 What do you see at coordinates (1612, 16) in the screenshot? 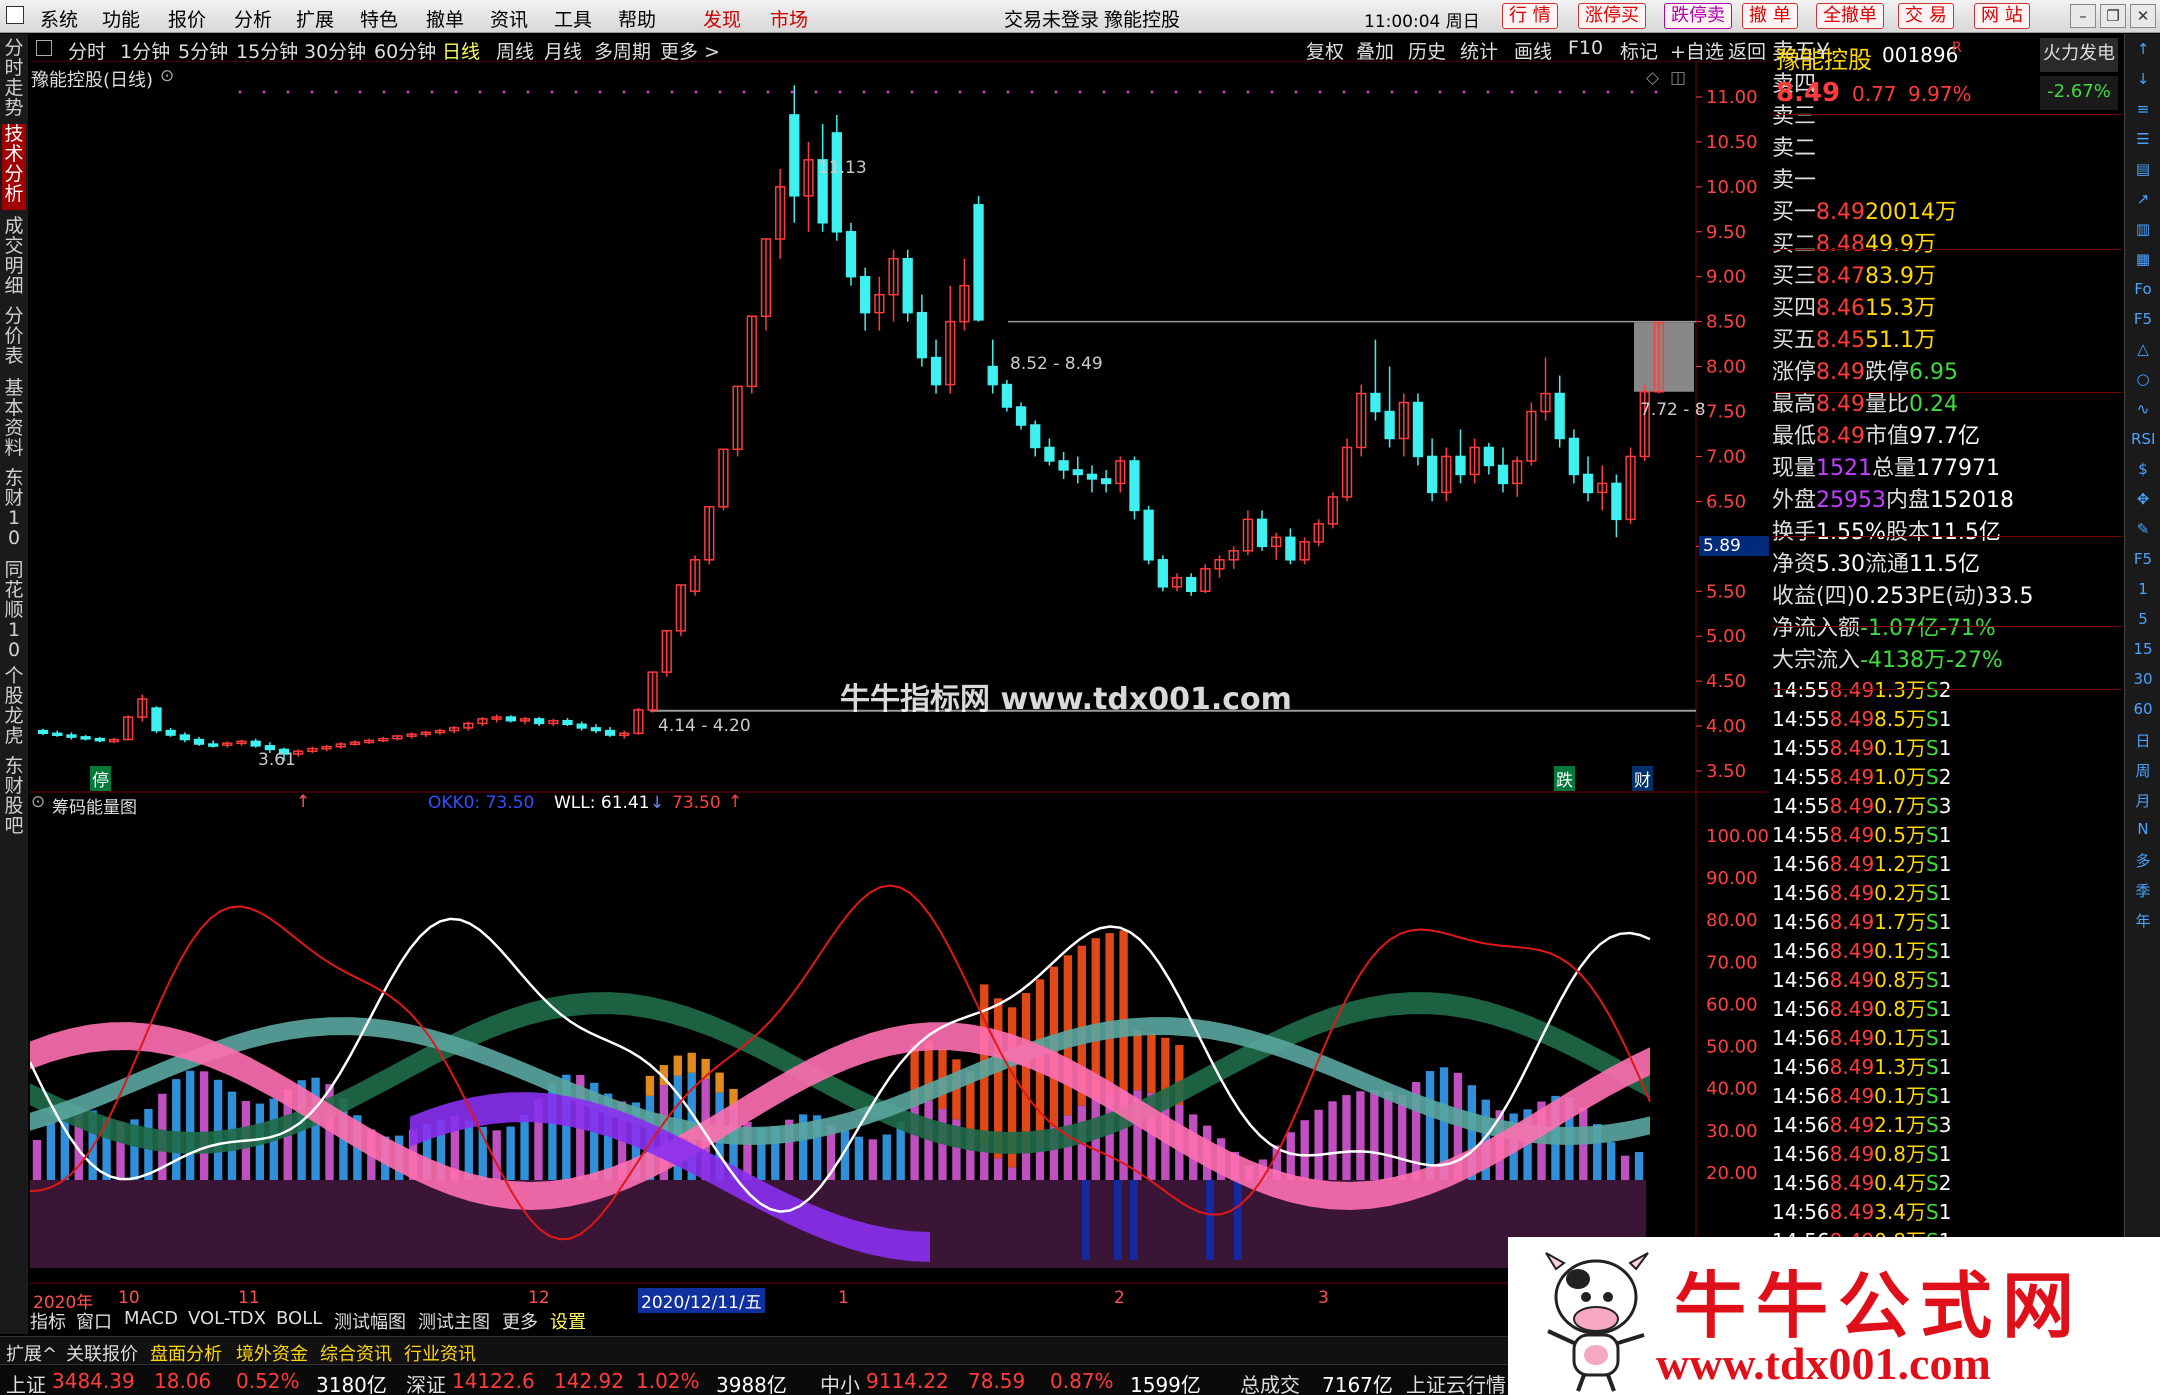
I see `limit-up-buy-button: 涨停买` at bounding box center [1612, 16].